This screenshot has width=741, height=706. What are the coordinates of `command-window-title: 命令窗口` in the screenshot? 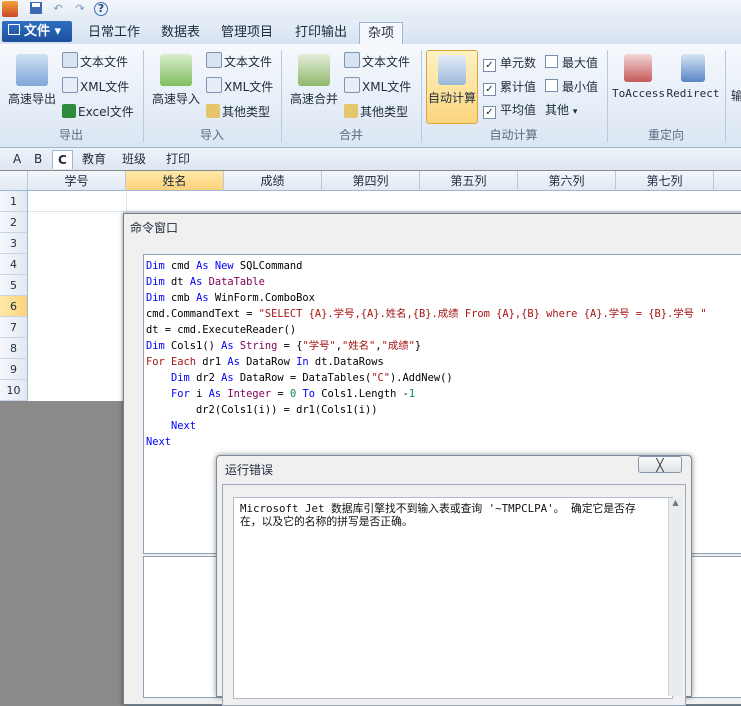 It's located at (154, 228).